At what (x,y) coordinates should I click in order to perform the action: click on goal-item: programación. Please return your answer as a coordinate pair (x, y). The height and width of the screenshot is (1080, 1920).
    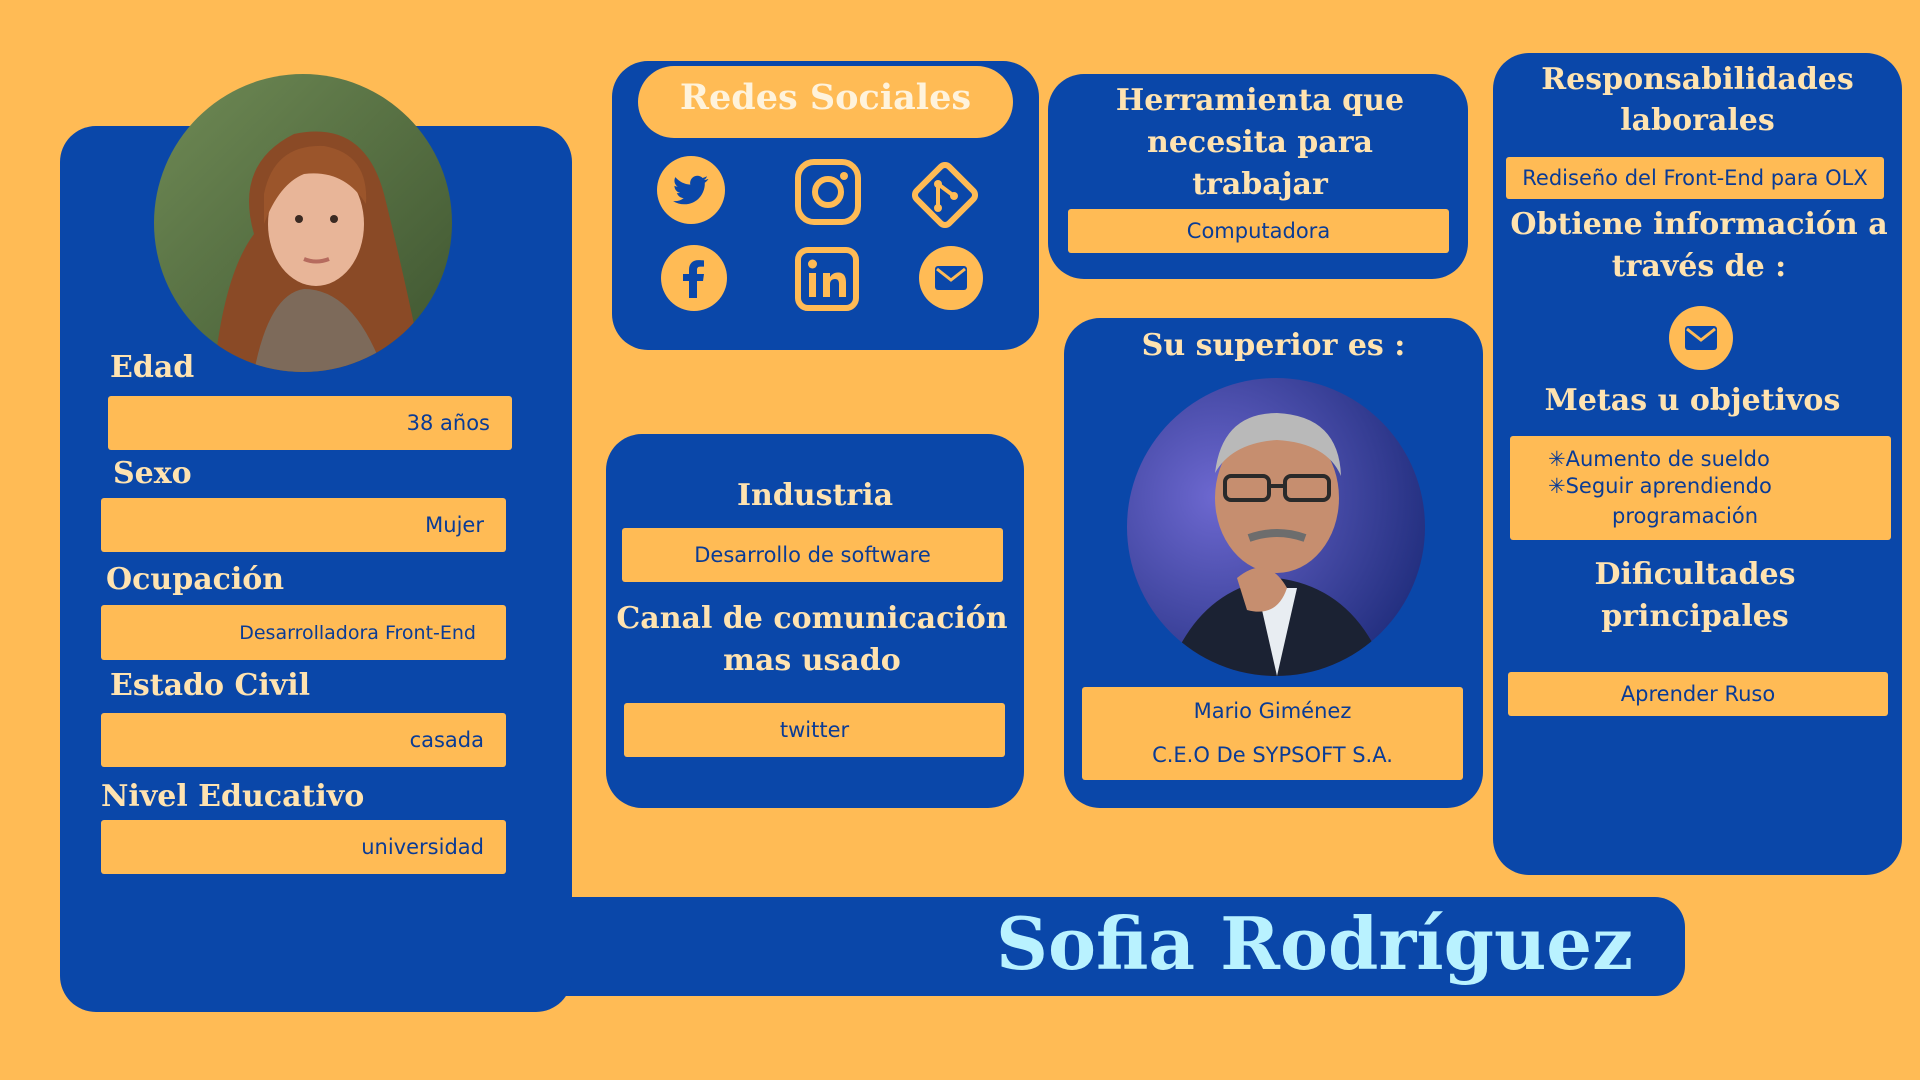
    Looking at the image, I should click on (1685, 515).